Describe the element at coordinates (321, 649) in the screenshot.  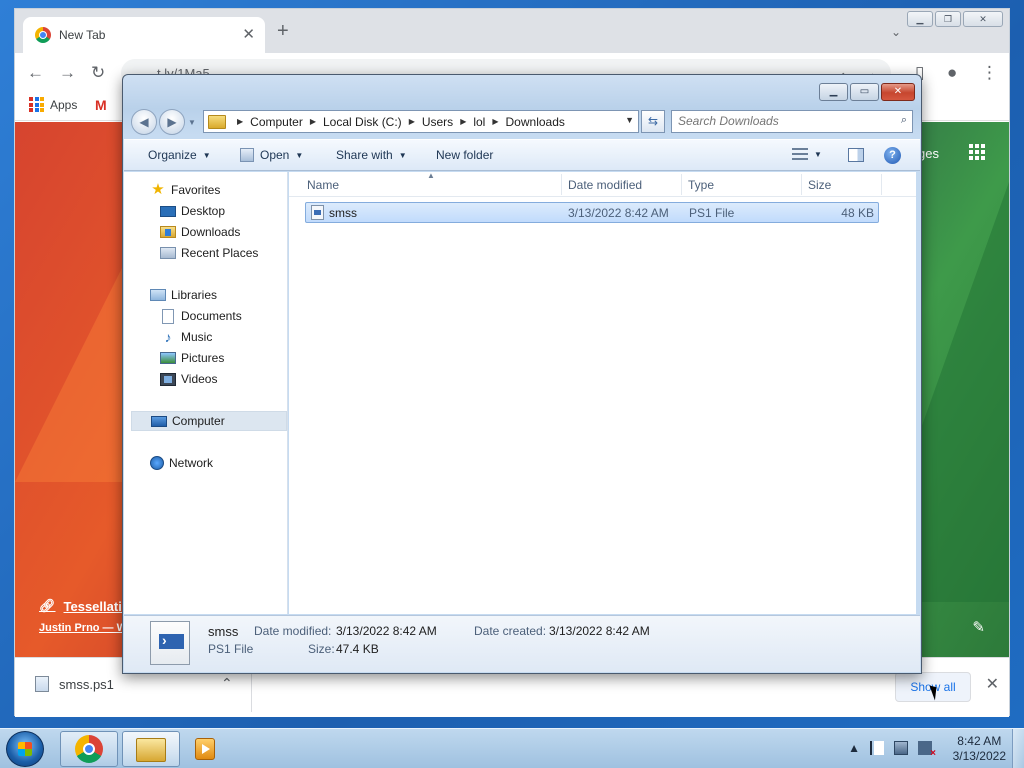
I see `details-size-label: Size:` at that location.